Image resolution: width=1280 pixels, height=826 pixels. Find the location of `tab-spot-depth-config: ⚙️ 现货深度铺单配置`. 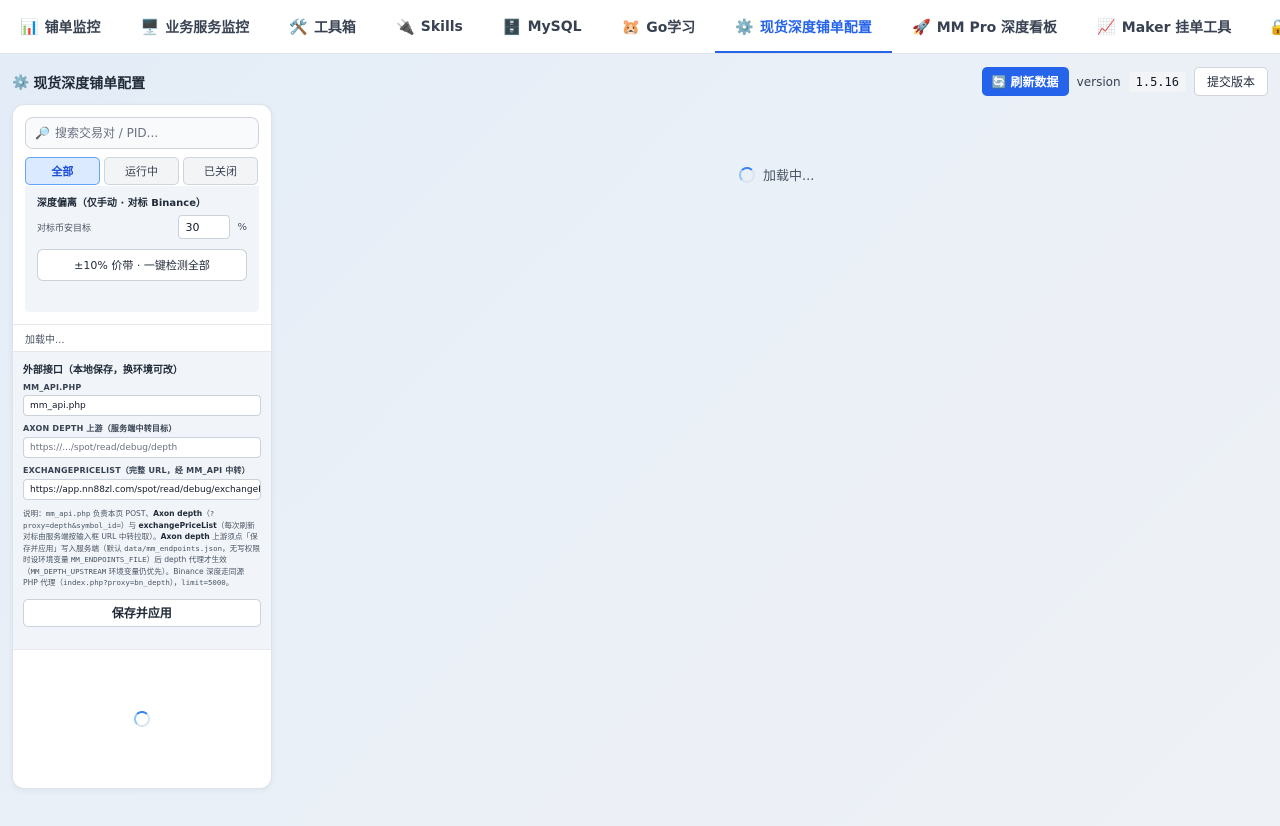

tab-spot-depth-config: ⚙️ 现货深度铺单配置 is located at coordinates (803, 26).